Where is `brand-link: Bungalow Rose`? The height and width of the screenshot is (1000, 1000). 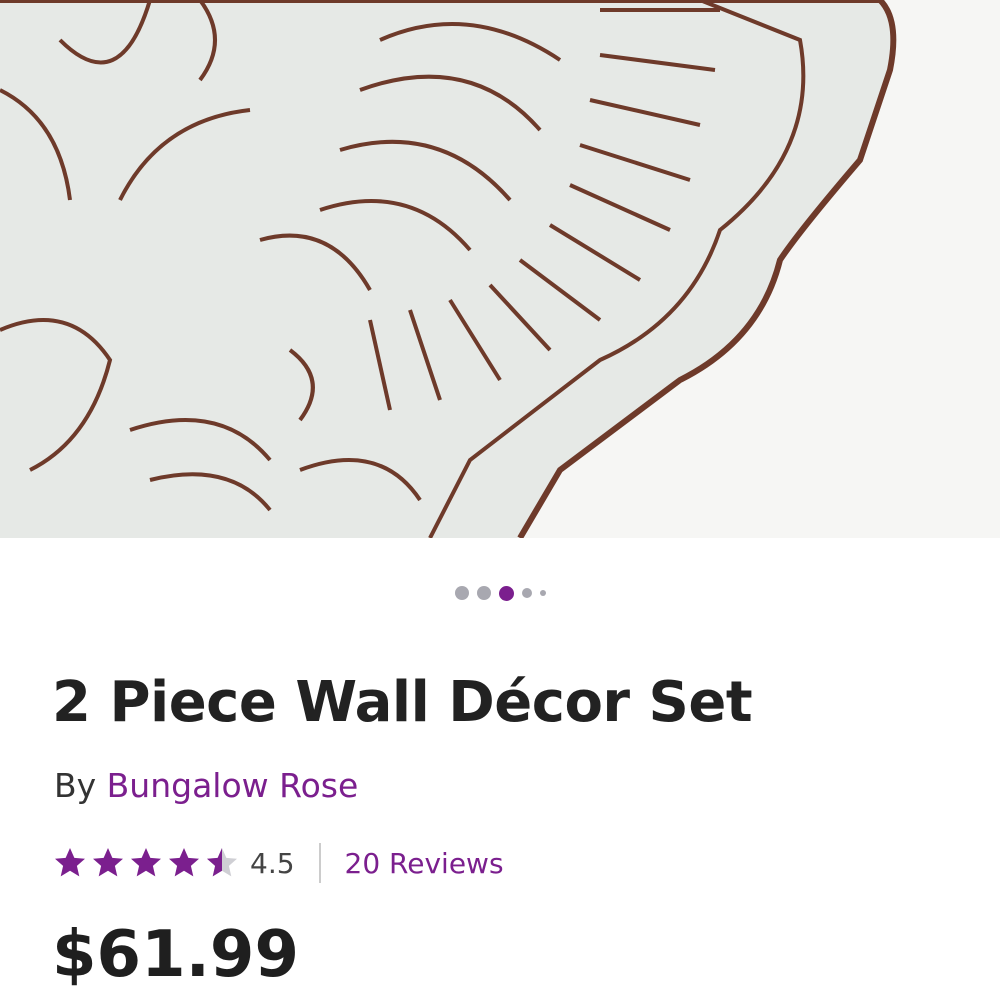
brand-link: Bungalow Rose is located at coordinates (233, 785).